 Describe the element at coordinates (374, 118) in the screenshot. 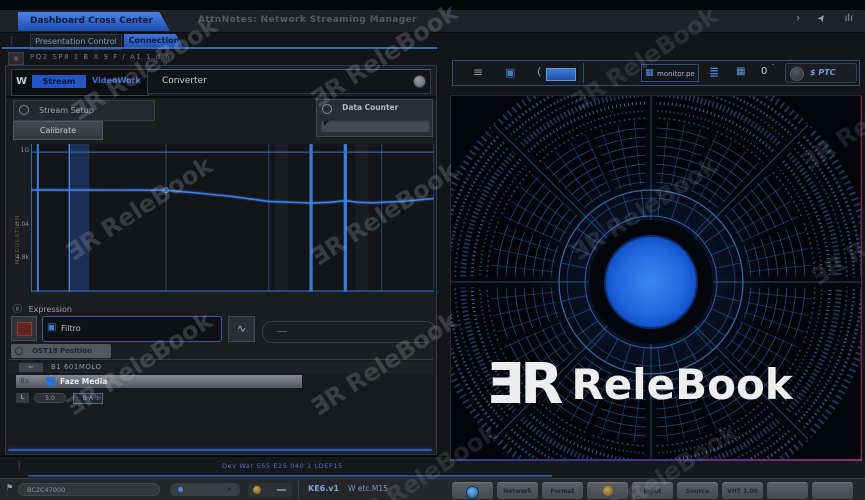

I see `data-counter-box: Data Counter ◤` at that location.